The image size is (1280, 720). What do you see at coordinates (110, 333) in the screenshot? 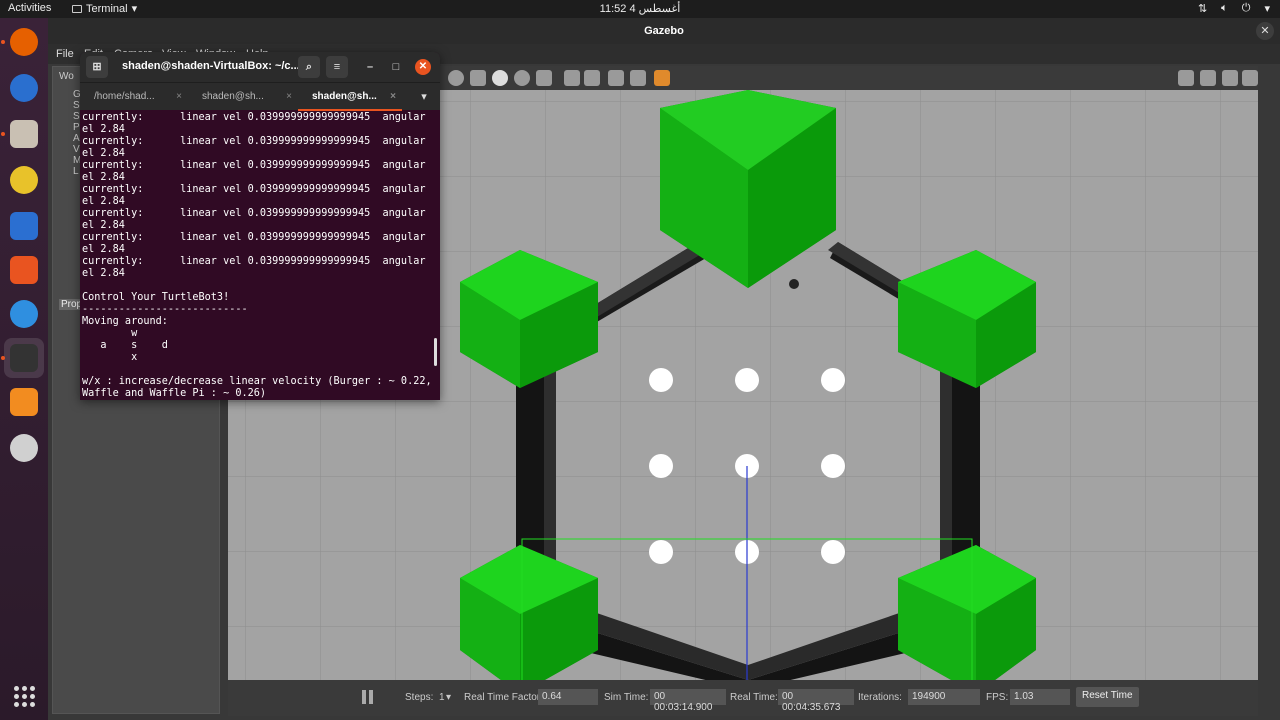
I see `terminal-line: w` at bounding box center [110, 333].